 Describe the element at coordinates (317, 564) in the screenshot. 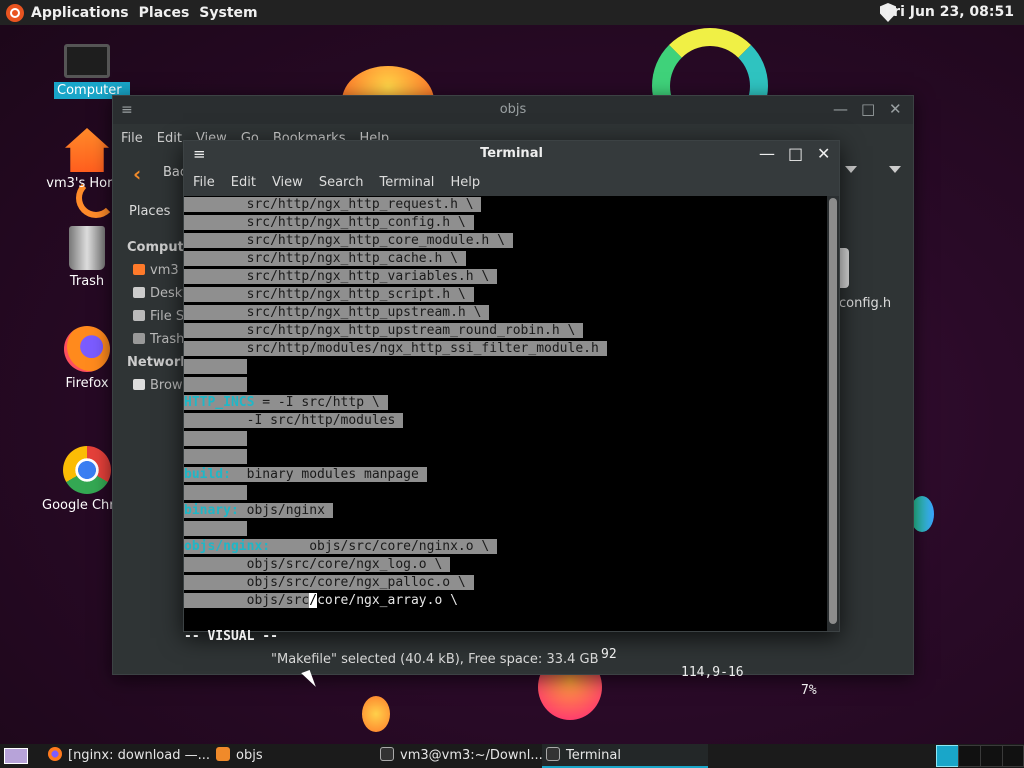

I see `terminal-line: objs/src/core/ngx_log.o \` at that location.